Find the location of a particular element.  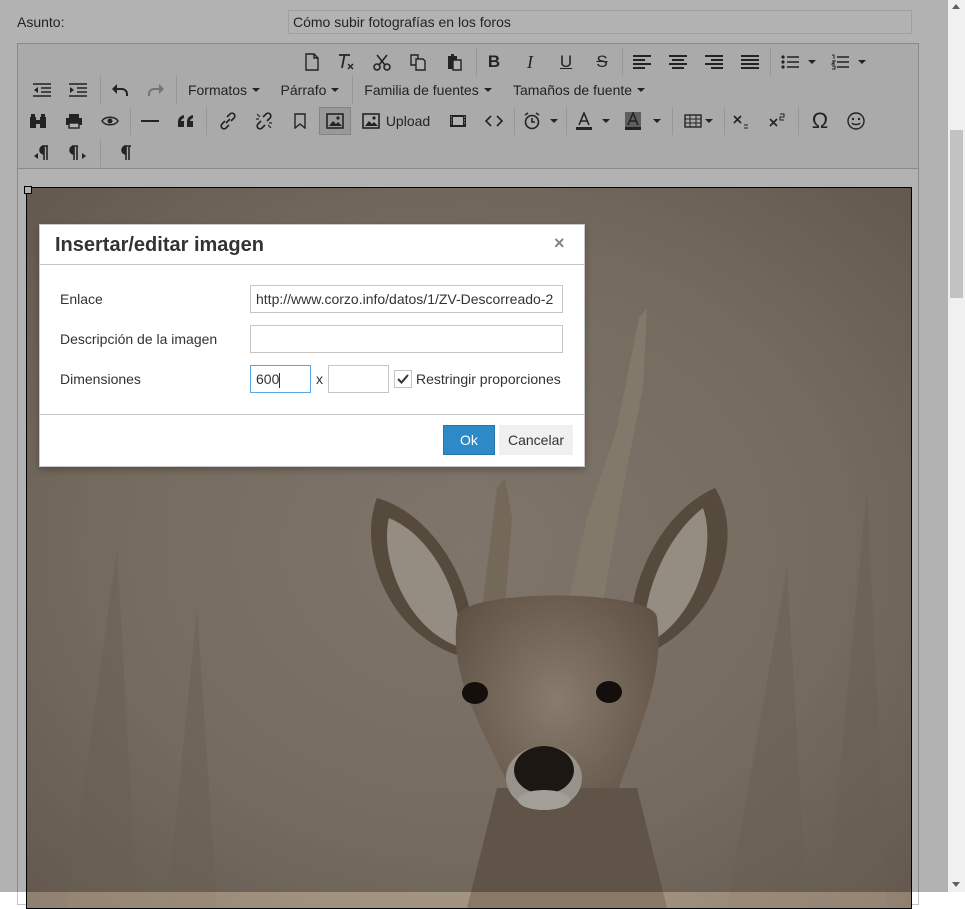

dialog-title: Insertar/editar imagen is located at coordinates (159, 245).